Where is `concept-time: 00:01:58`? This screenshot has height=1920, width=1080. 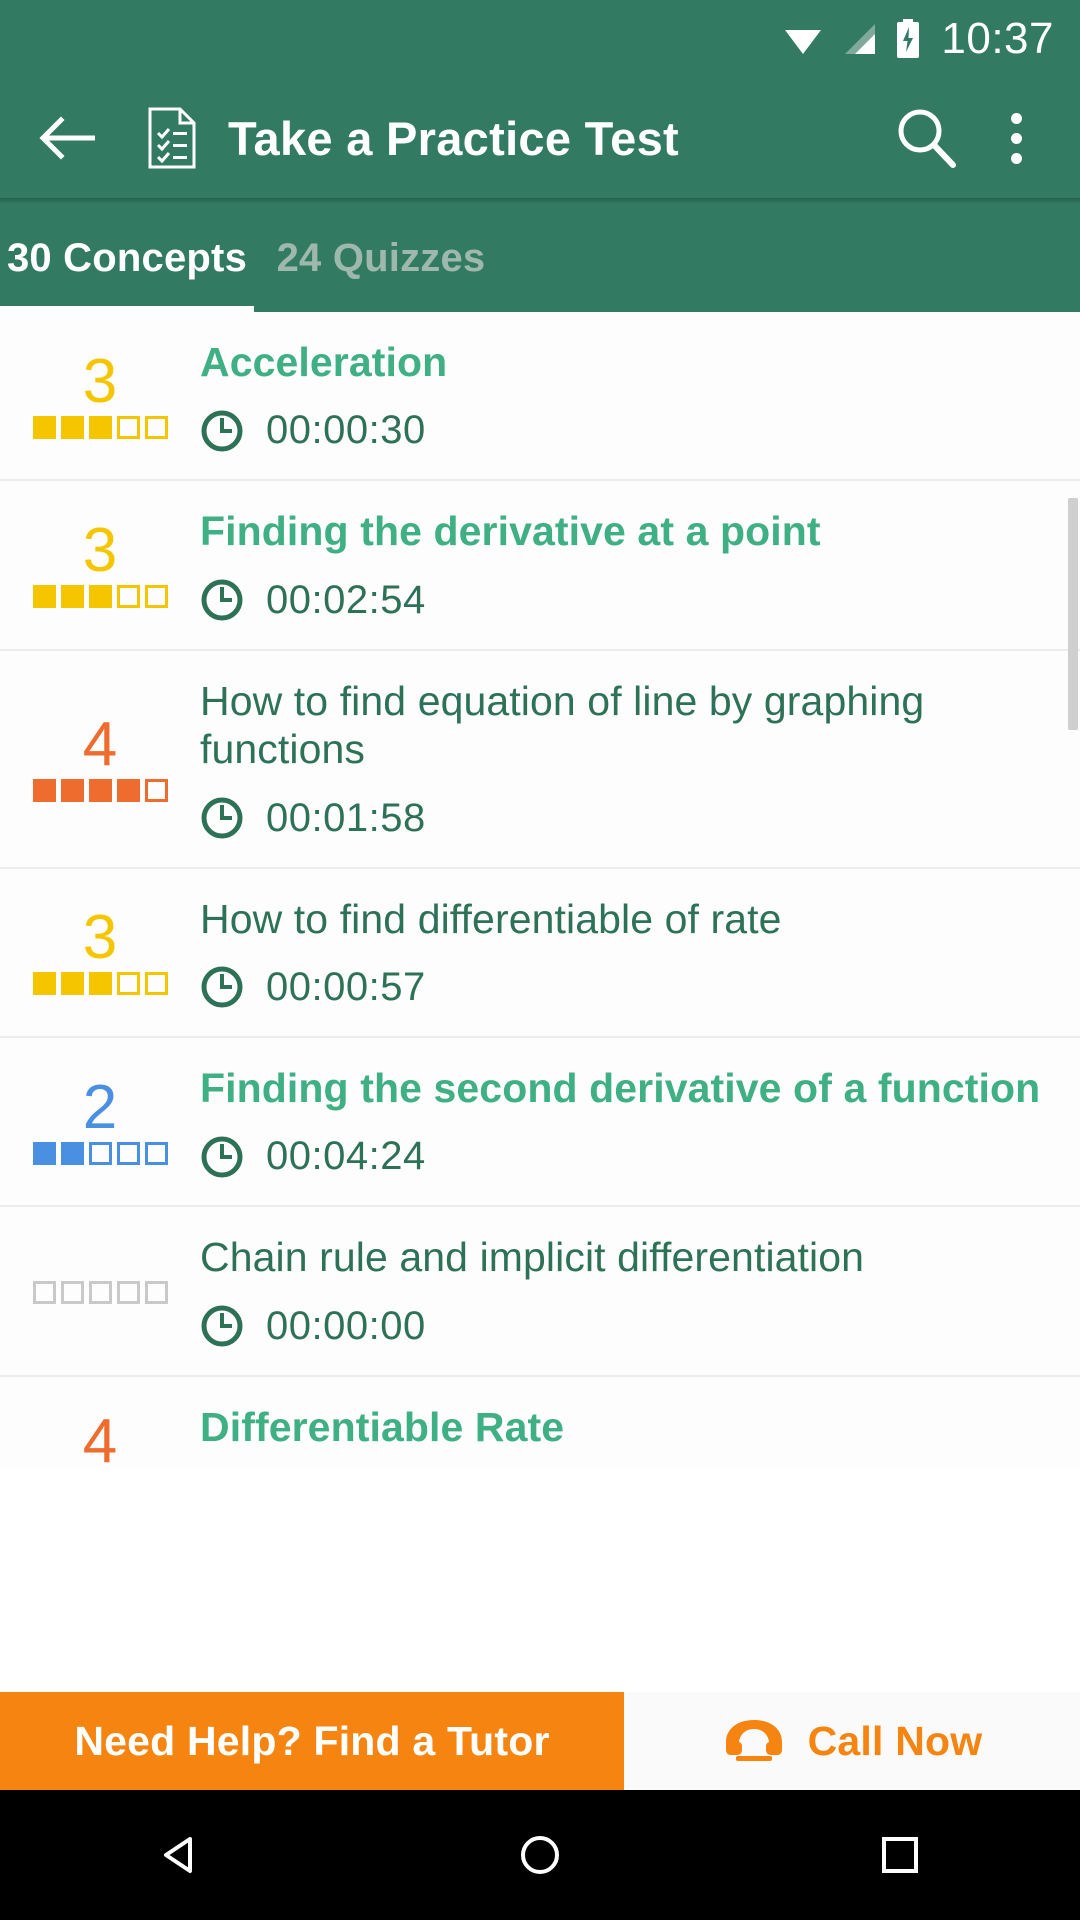
concept-time: 00:01:58 is located at coordinates (625, 818).